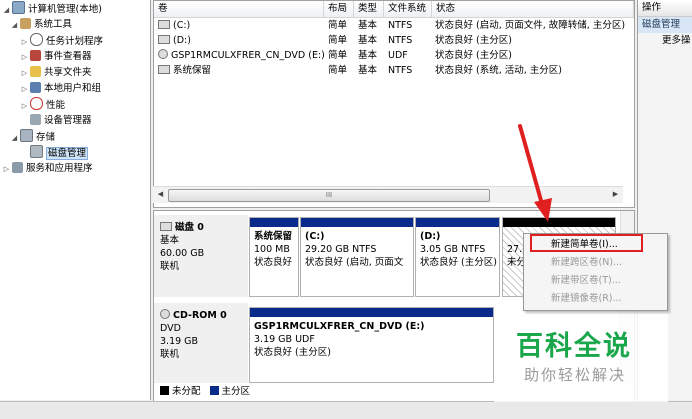 Image resolution: width=692 pixels, height=419 pixels. I want to click on partition-size: 3.05 GB NTFS, so click(453, 249).